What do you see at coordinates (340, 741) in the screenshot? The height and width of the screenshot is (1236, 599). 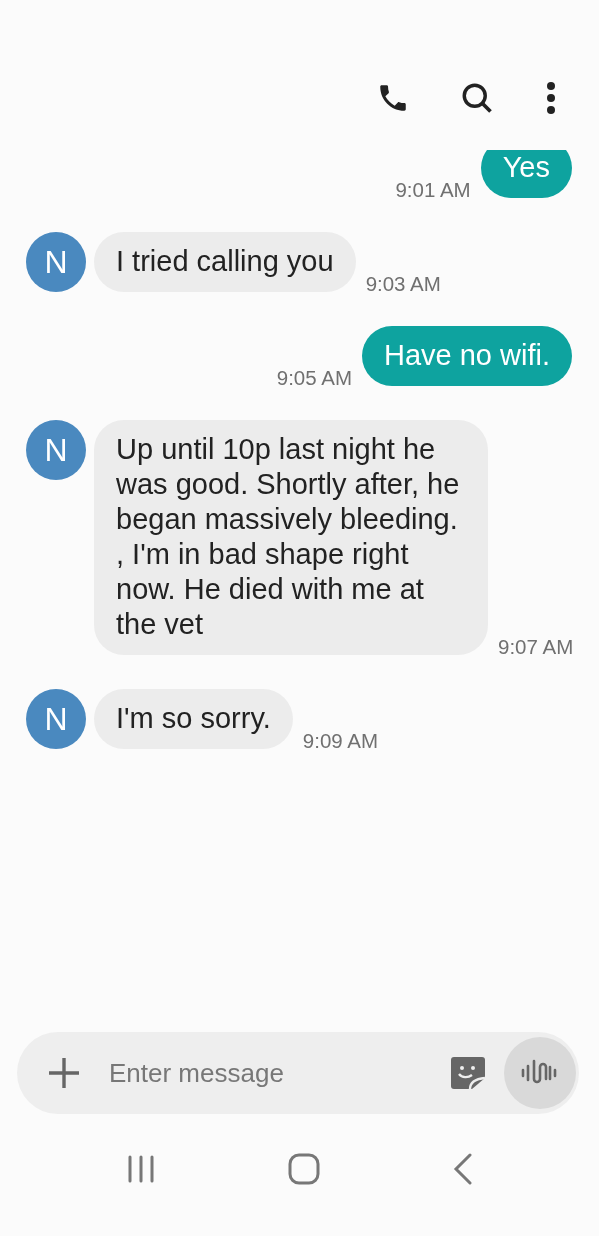 I see `message-time: 9:09 AM` at bounding box center [340, 741].